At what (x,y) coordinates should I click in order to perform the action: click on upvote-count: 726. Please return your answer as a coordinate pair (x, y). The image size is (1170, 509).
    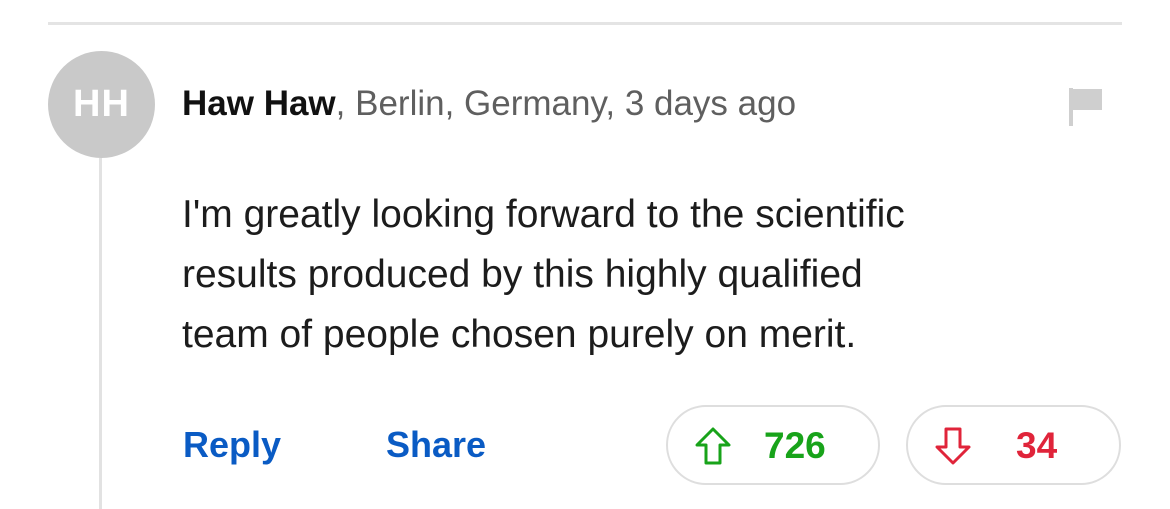
    Looking at the image, I should click on (795, 445).